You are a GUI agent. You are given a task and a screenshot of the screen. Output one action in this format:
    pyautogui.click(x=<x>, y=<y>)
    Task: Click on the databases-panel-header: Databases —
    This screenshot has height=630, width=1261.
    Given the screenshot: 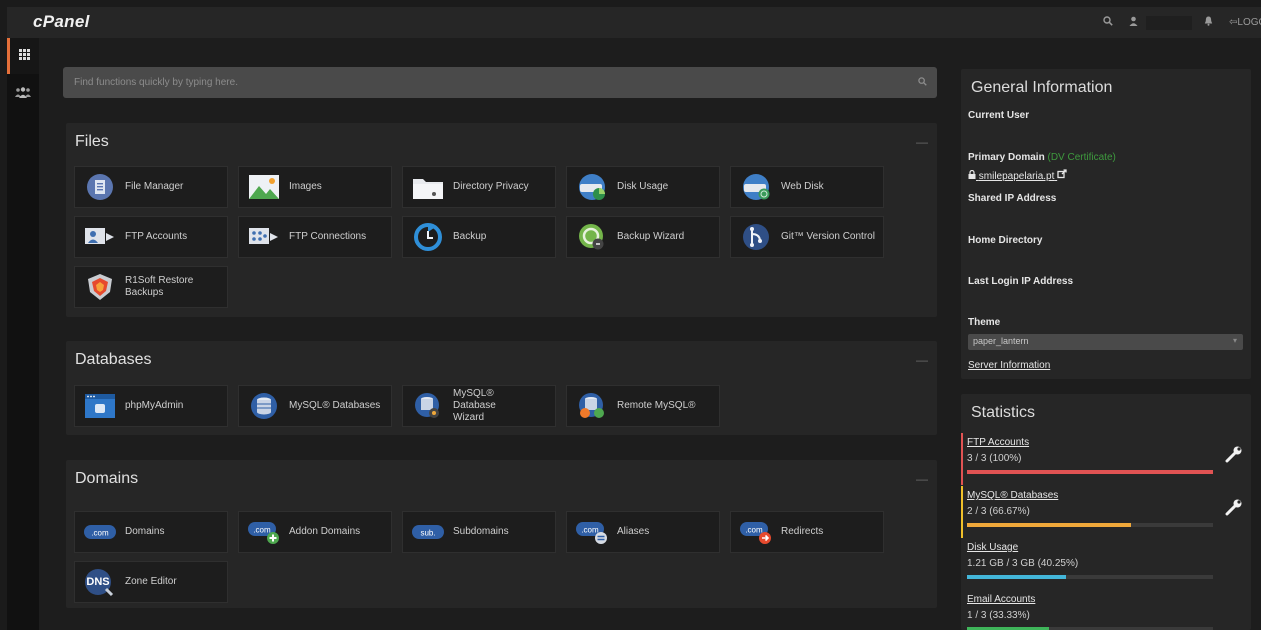 What is the action you would take?
    pyautogui.click(x=501, y=360)
    